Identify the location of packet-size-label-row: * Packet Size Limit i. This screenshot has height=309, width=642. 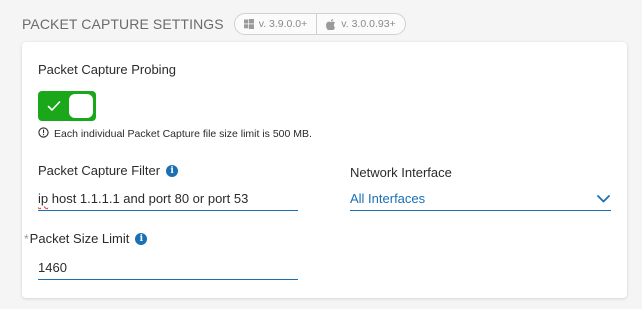
(86, 238).